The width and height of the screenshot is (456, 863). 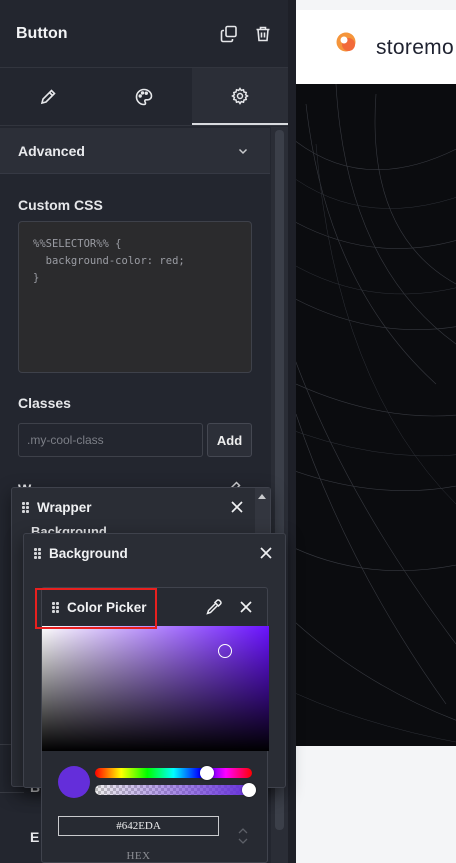 What do you see at coordinates (243, 836) in the screenshot?
I see `format-toggle-icon` at bounding box center [243, 836].